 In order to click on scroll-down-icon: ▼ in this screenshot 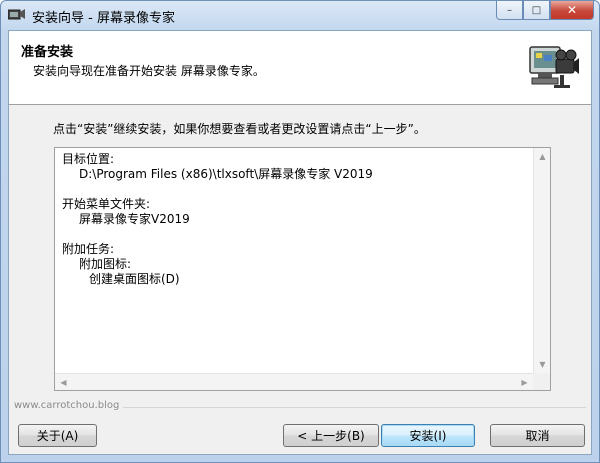, I will do `click(542, 364)`.